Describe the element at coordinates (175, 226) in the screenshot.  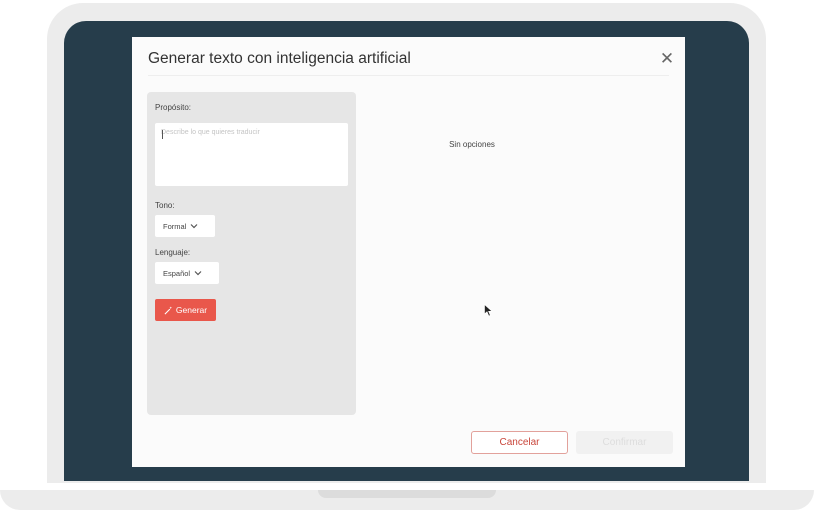
I see `tone-value: Formal` at that location.